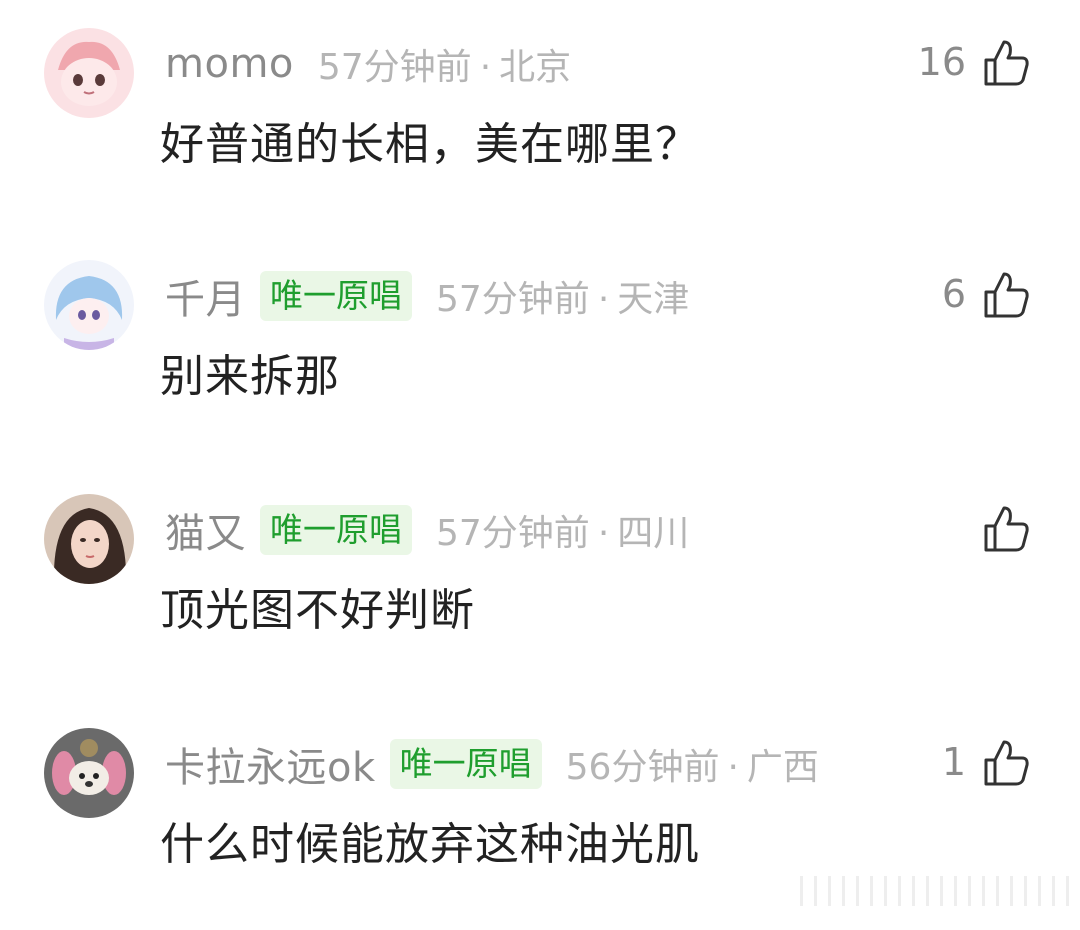 Image resolution: width=1080 pixels, height=930 pixels. Describe the element at coordinates (974, 62) in the screenshot. I see `like-button: 16` at that location.